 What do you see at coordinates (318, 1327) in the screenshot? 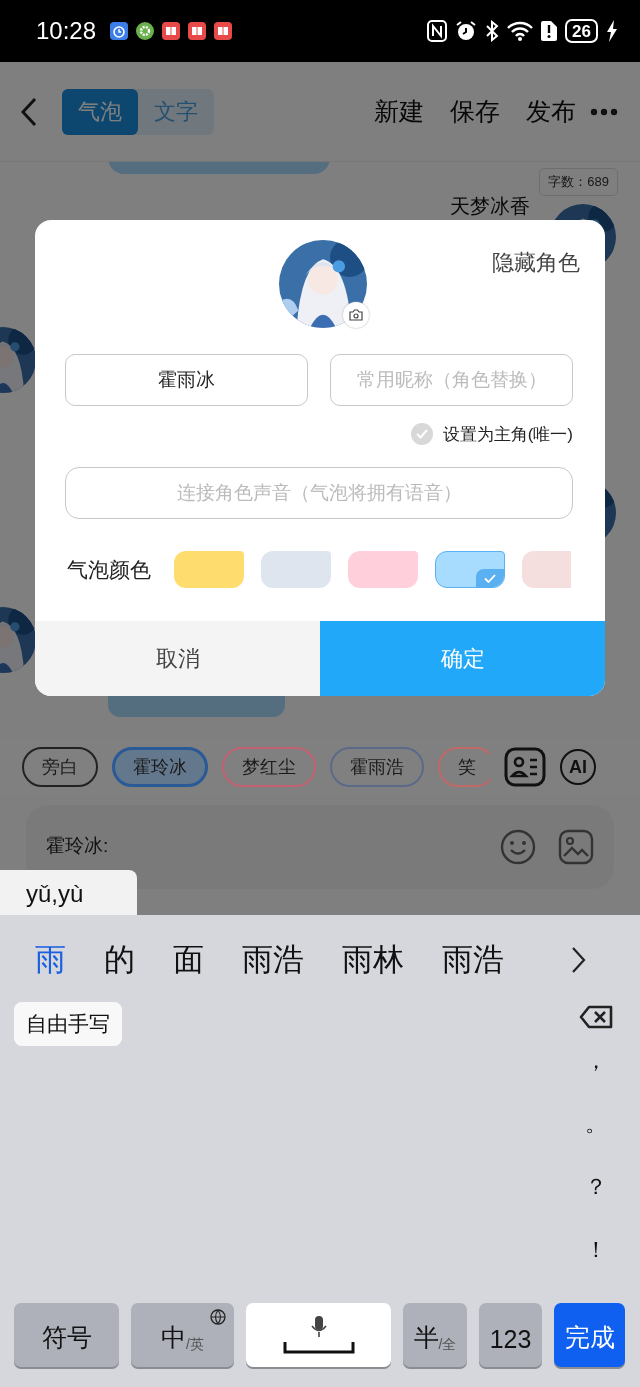
I see `microphone-icon` at bounding box center [318, 1327].